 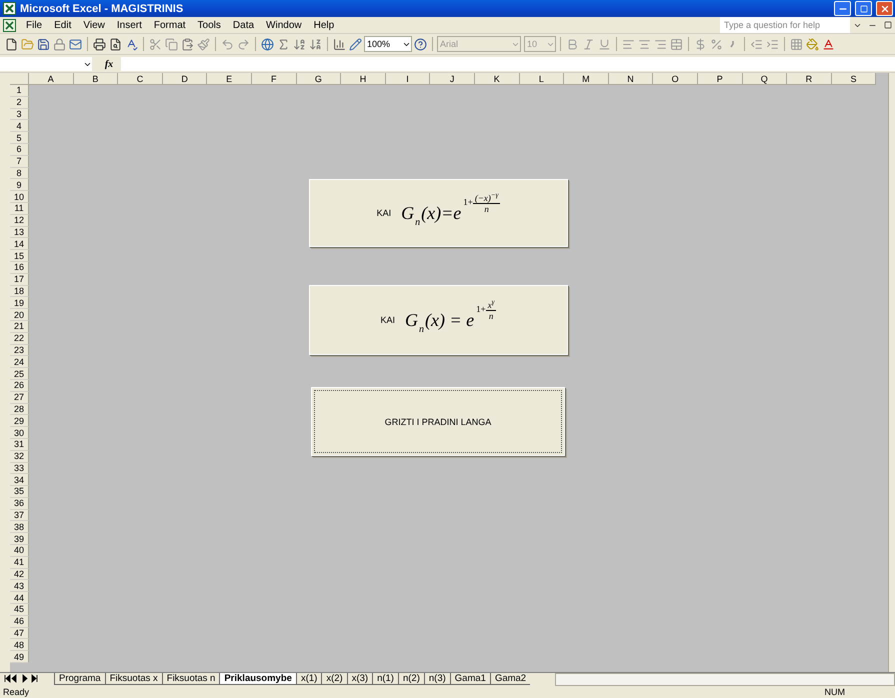 I want to click on sheet-tab: Programa, so click(x=79, y=679).